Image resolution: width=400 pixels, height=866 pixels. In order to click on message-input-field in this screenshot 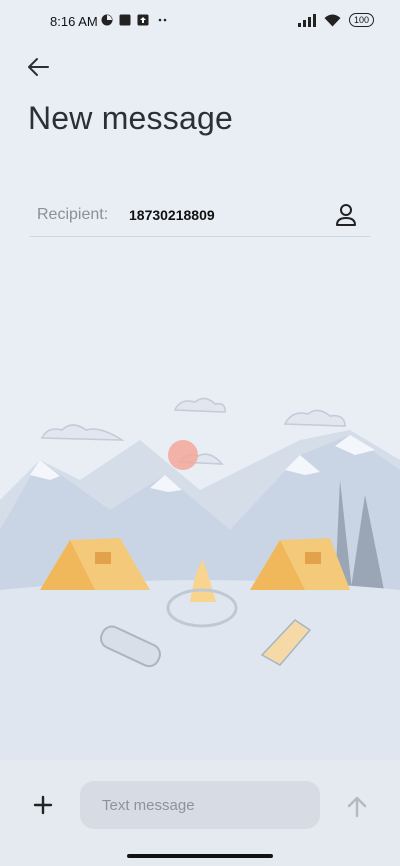, I will do `click(200, 805)`.